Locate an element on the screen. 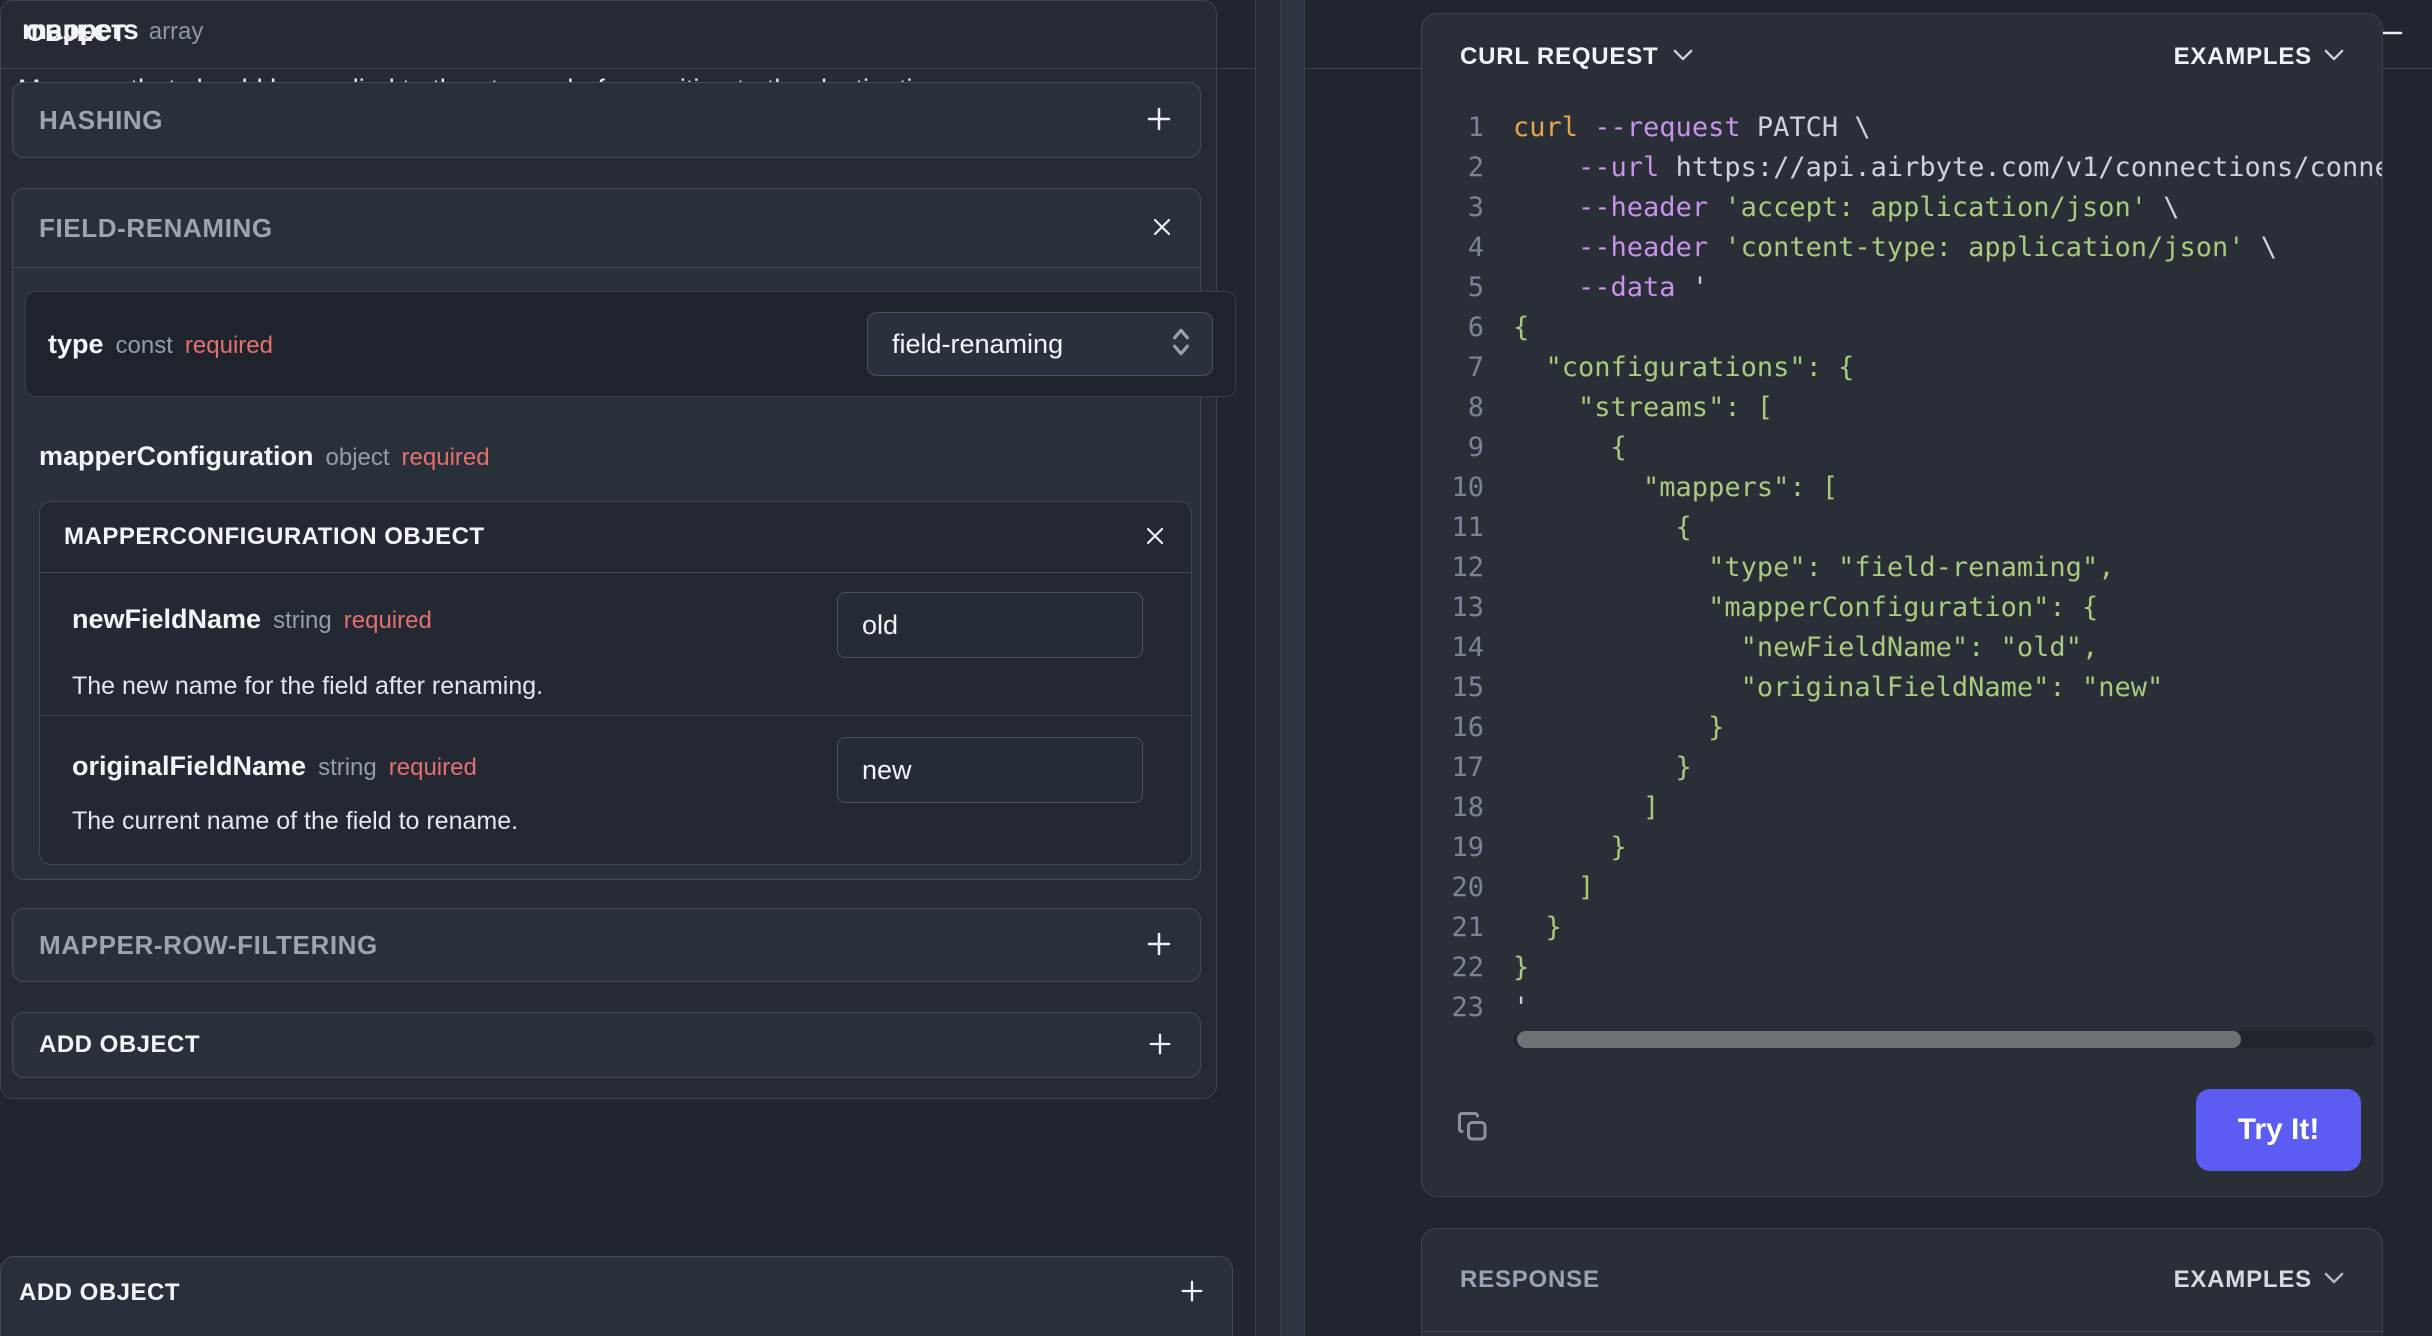  add-object-button is located at coordinates (1160, 1045).